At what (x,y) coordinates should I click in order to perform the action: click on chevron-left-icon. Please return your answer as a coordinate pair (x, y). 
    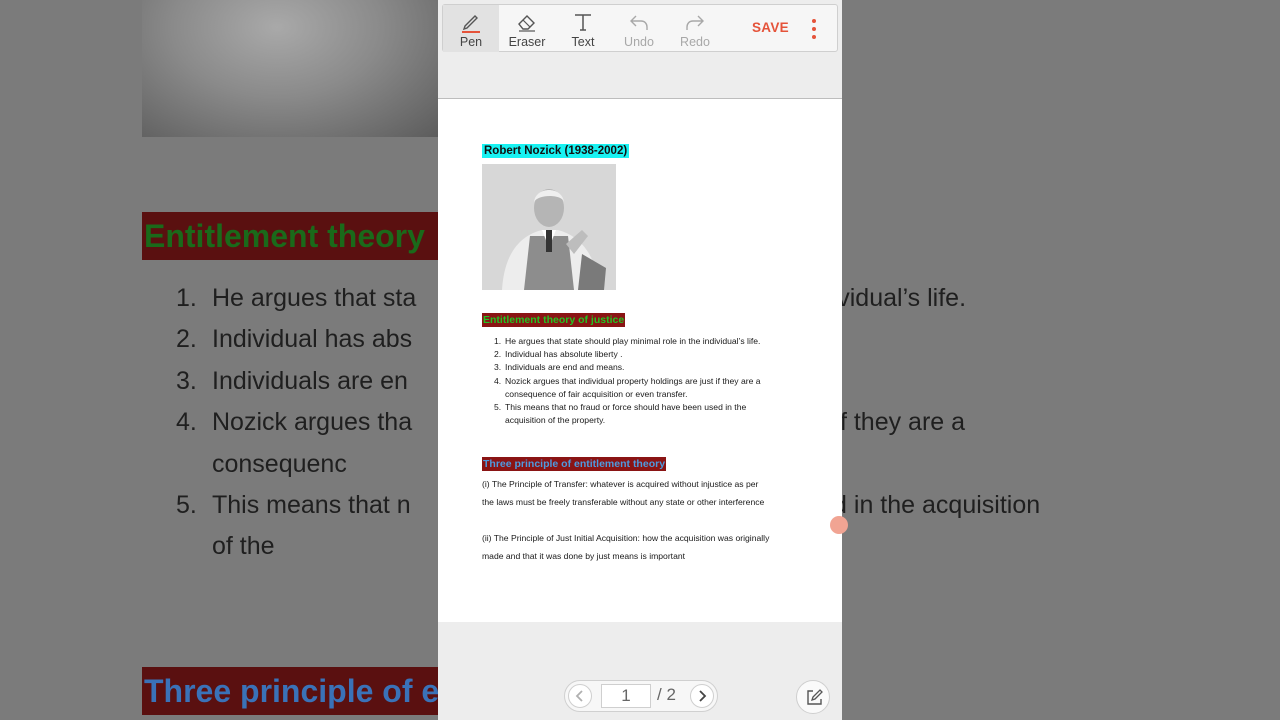
    Looking at the image, I should click on (579, 696).